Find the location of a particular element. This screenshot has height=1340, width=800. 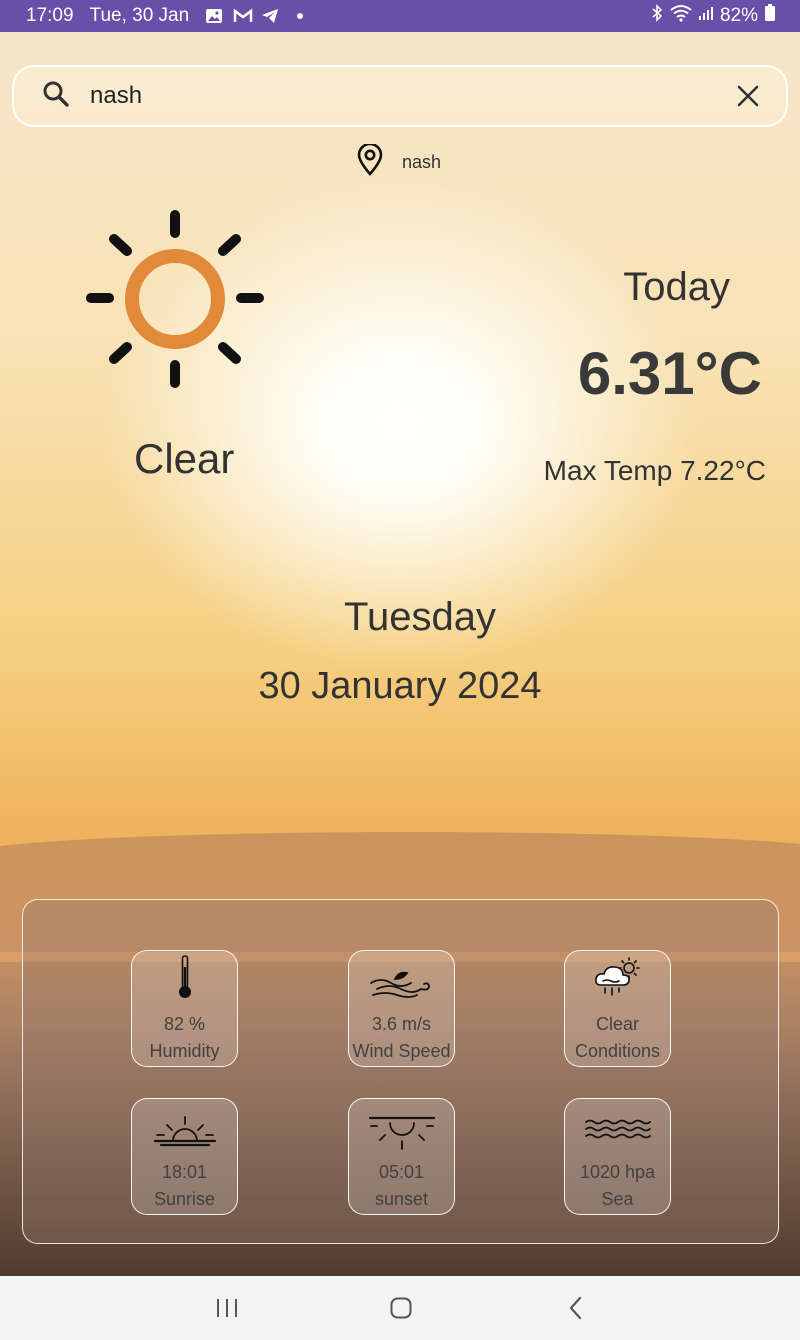

weekday: Tuesday is located at coordinates (420, 617).